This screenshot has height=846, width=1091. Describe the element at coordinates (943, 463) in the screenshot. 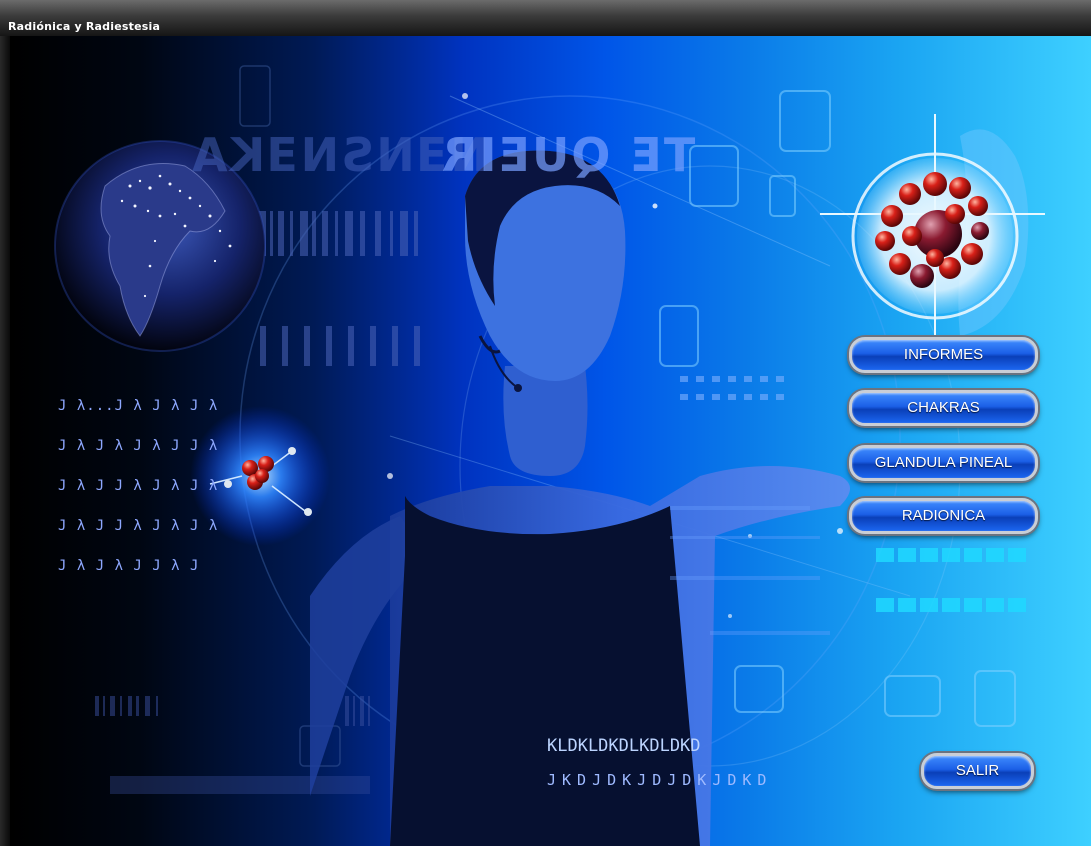

I see `glandula-pineal-button: GLANDULA PINEAL` at that location.